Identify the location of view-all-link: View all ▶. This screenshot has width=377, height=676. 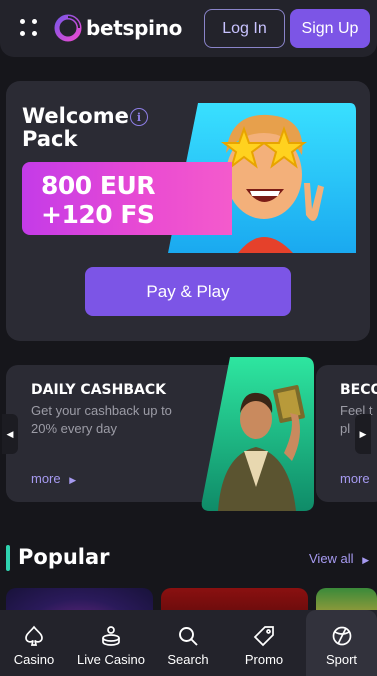
(339, 558).